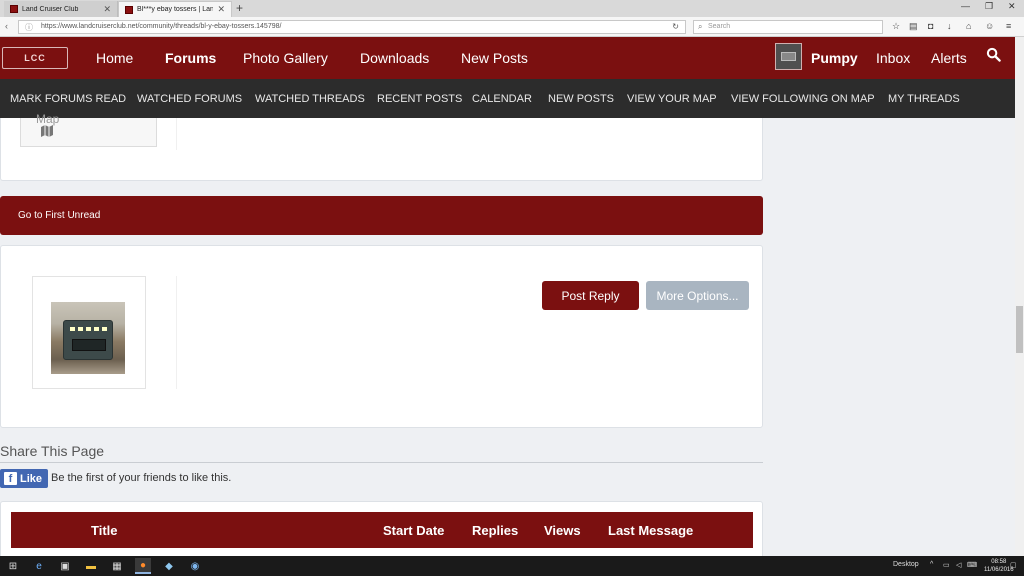 This screenshot has height=576, width=1024. What do you see at coordinates (189, 99) in the screenshot?
I see `subnav-watched-forums: WATCHED FORUMS` at bounding box center [189, 99].